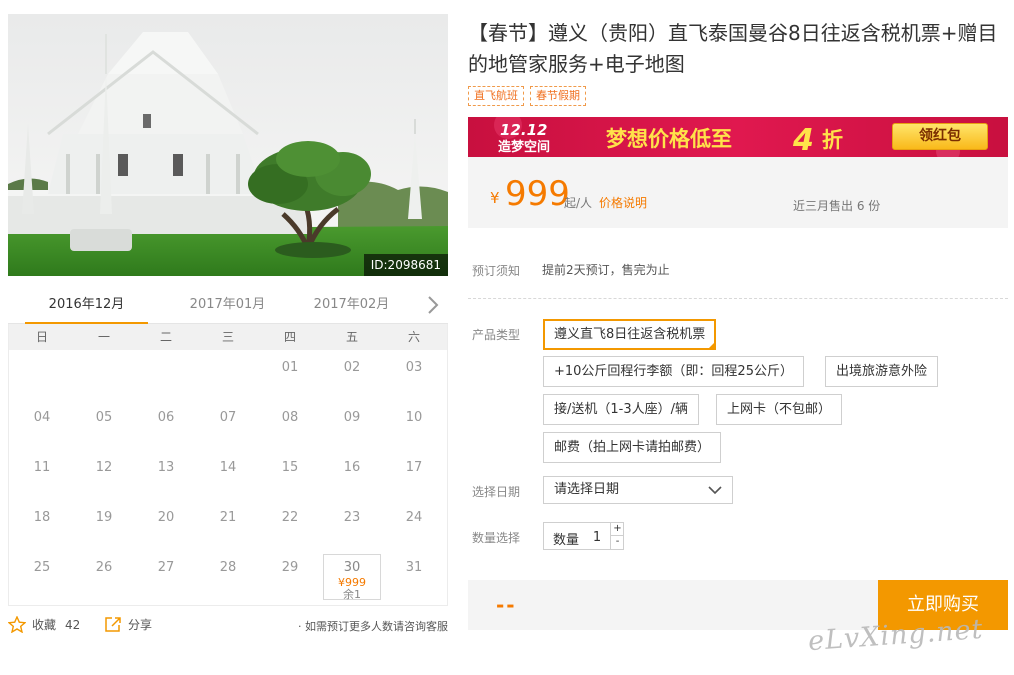 The height and width of the screenshot is (675, 1014). Describe the element at coordinates (583, 536) in the screenshot. I see `quantity-stepper: 数量 + -` at that location.